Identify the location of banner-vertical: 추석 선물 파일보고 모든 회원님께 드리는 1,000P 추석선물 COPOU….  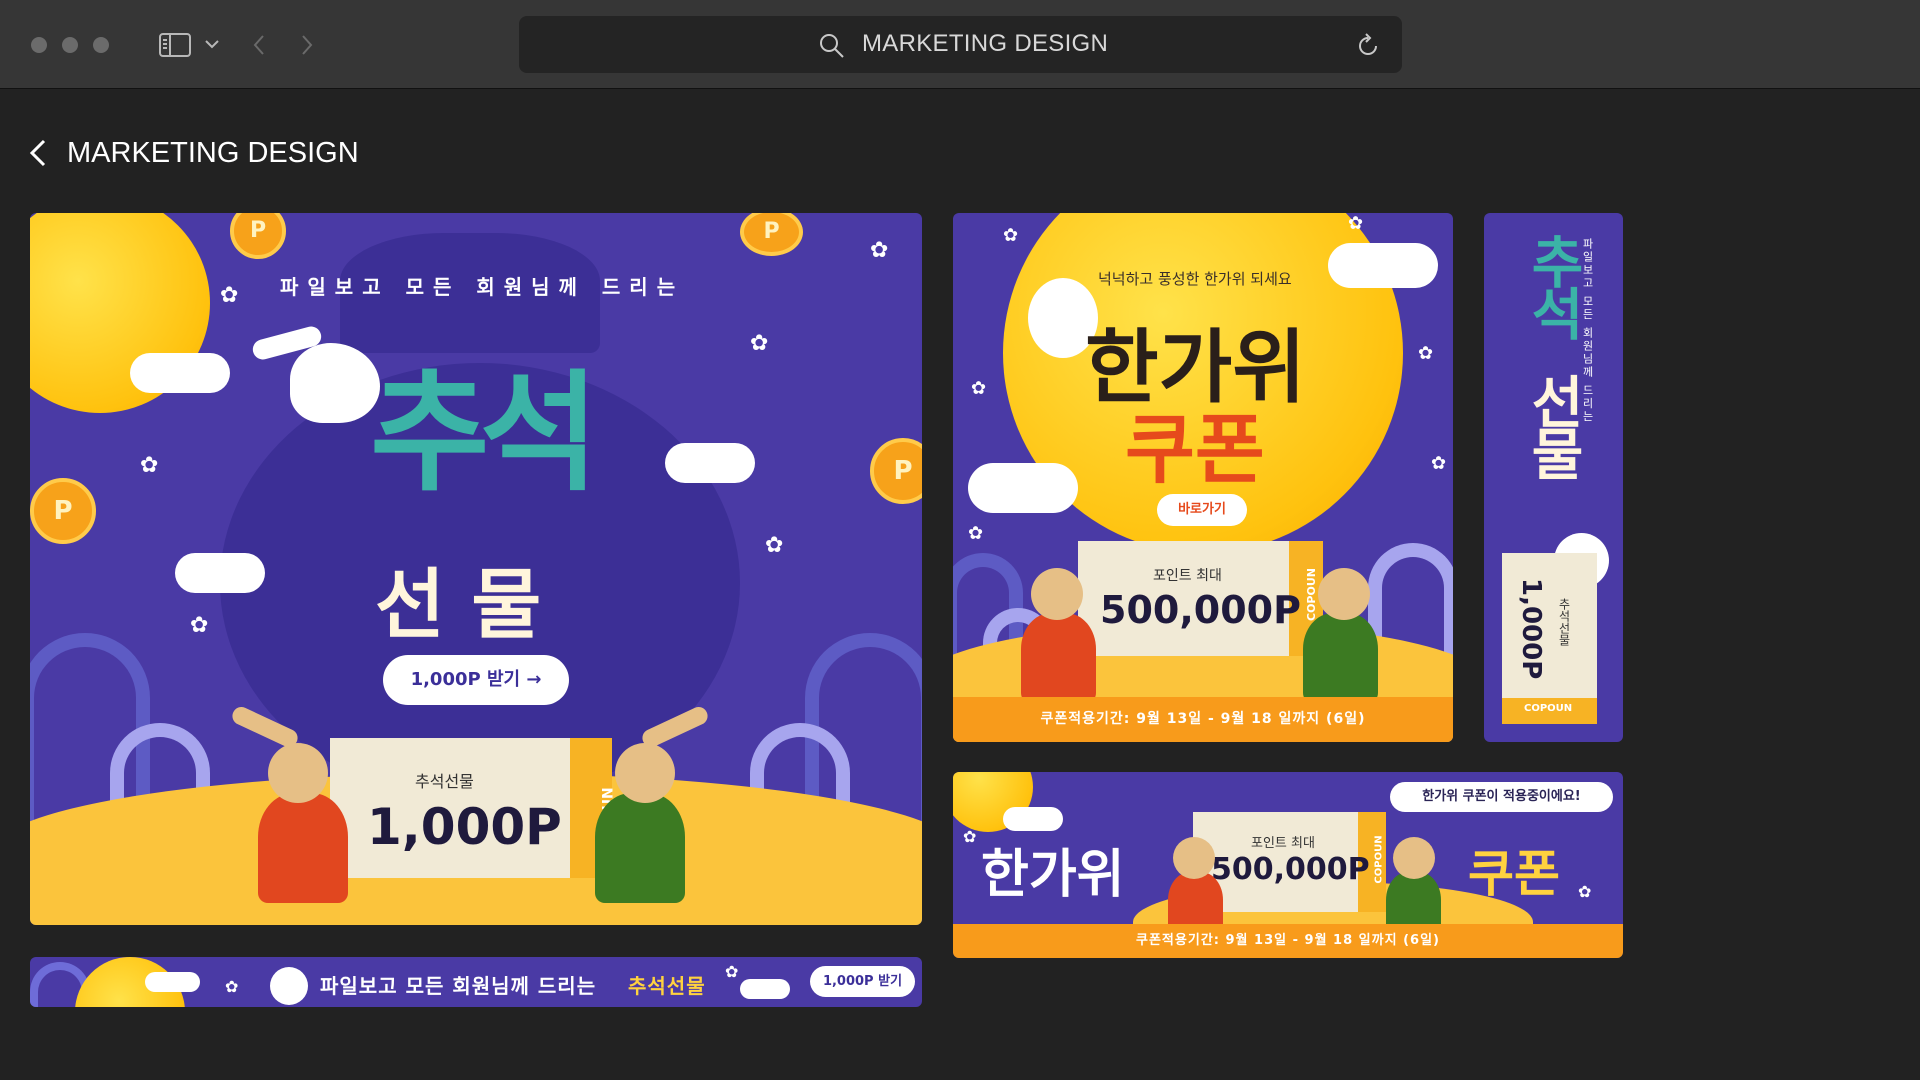
(1553, 477).